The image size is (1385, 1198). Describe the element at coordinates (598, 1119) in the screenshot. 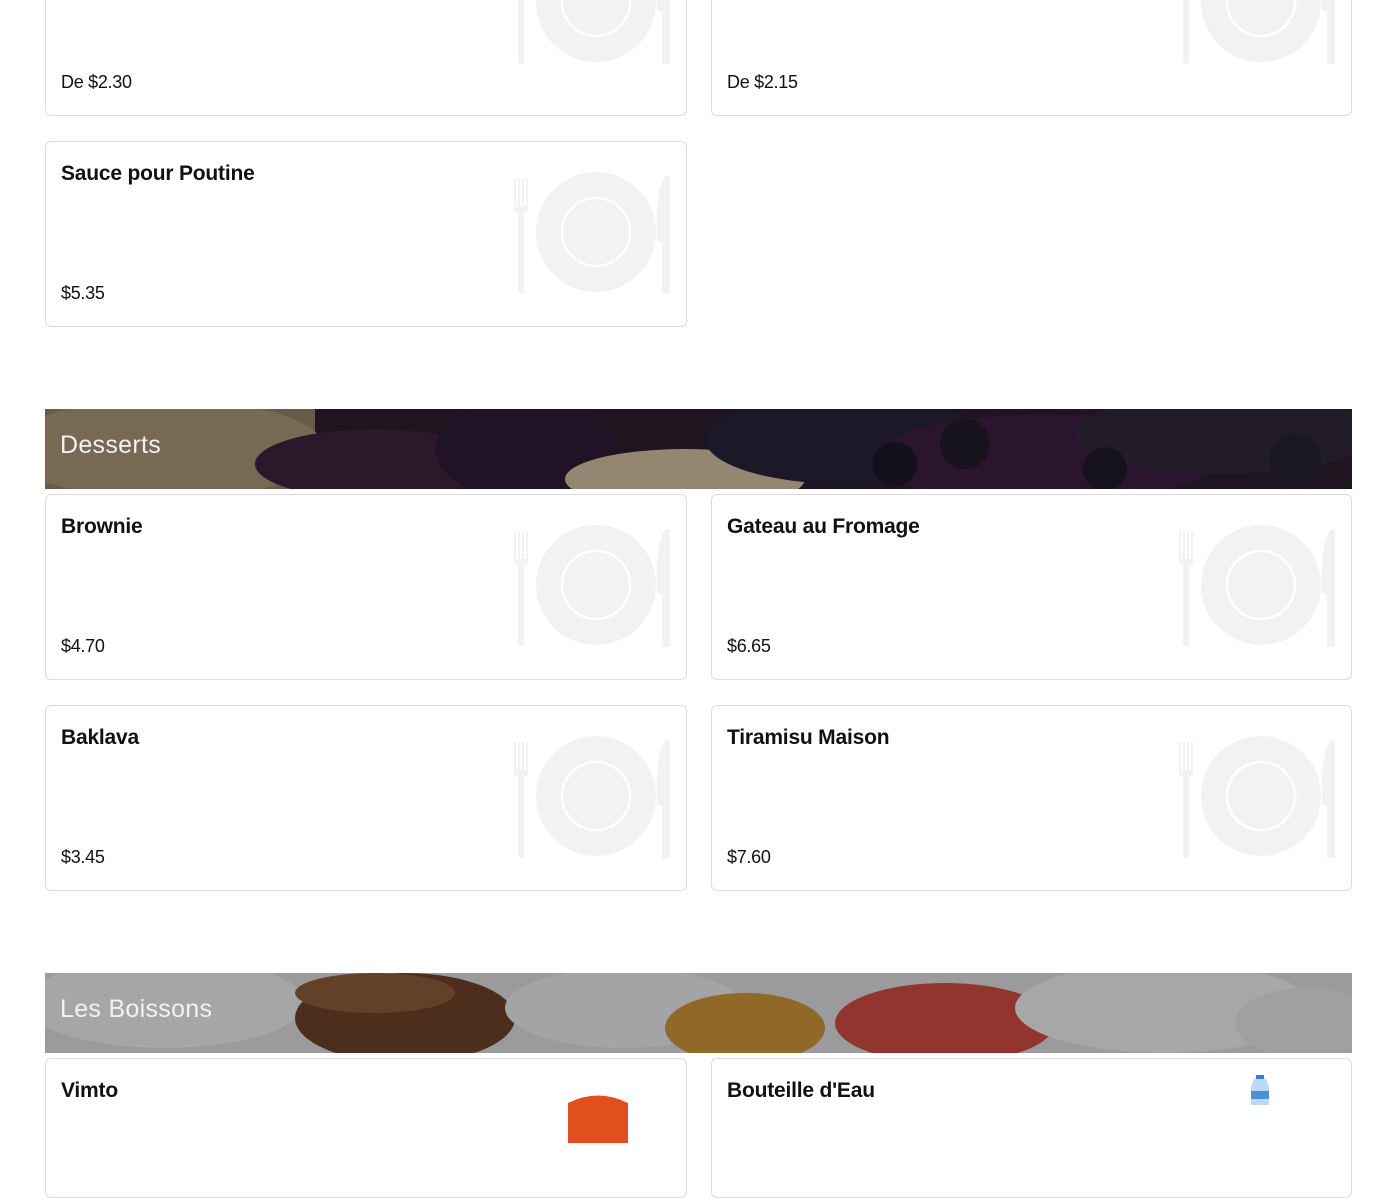

I see `vimto-bottle-image` at that location.